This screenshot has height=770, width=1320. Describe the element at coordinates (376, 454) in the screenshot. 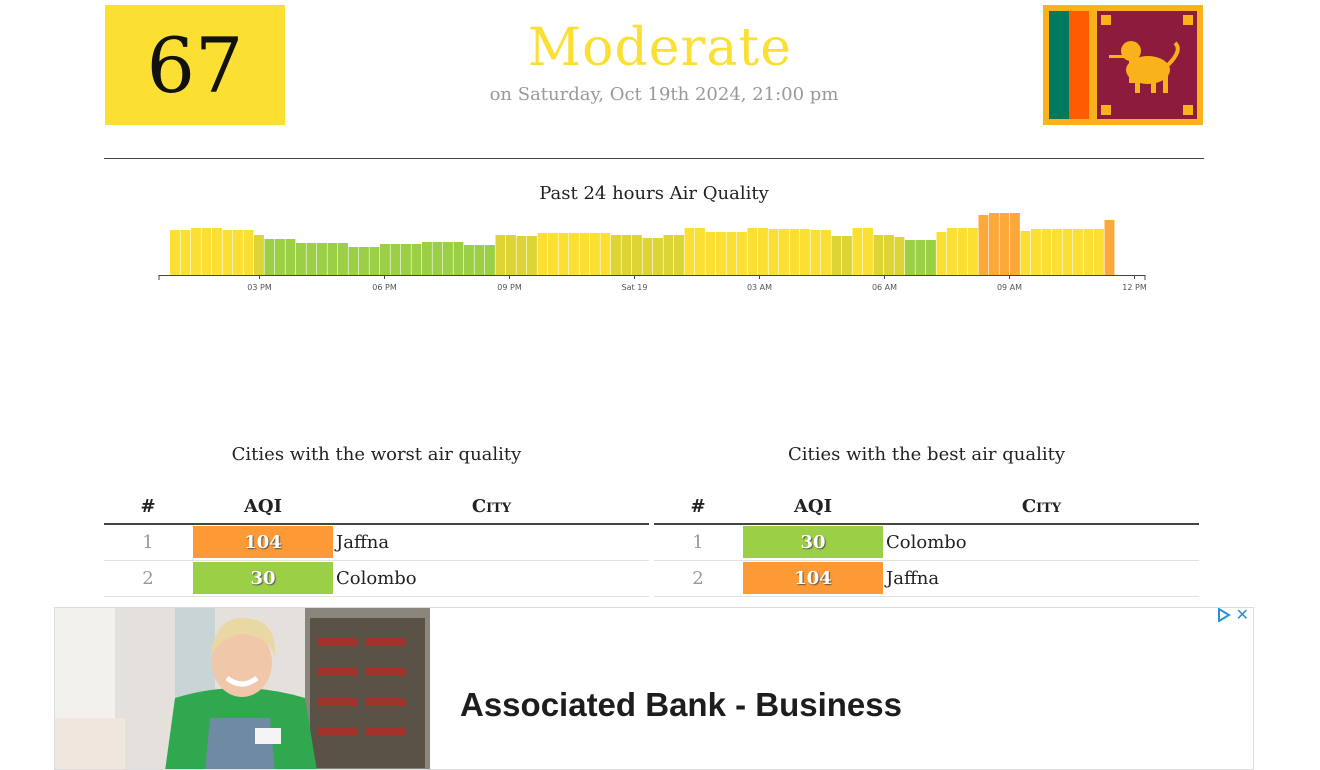

I see `worst-cities-title: Cities with the worst air quality` at that location.